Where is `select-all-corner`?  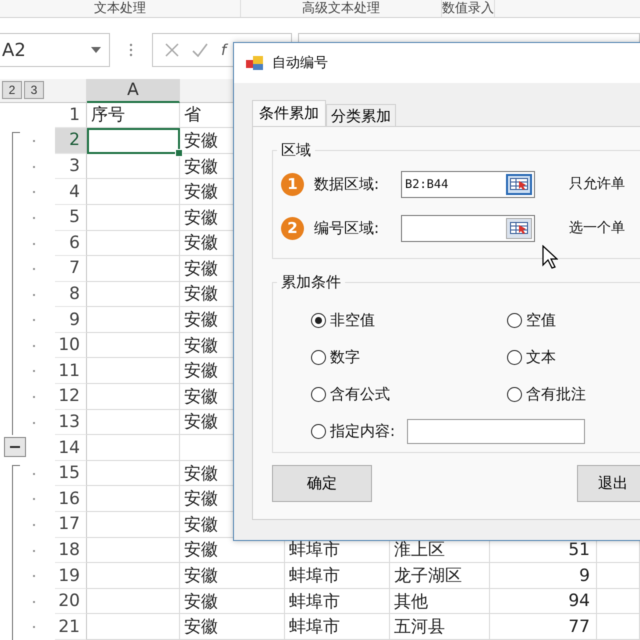 select-all-corner is located at coordinates (71, 90).